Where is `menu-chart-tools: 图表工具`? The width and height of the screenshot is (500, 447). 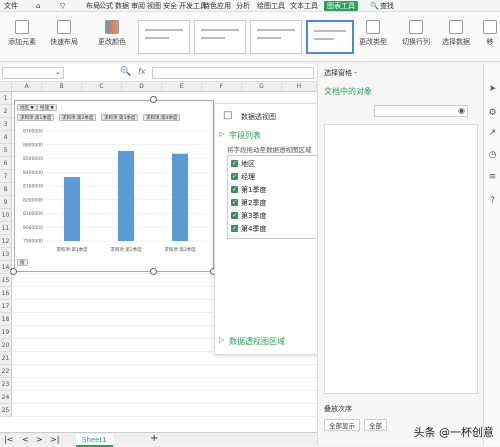 menu-chart-tools: 图表工具 is located at coordinates (341, 6).